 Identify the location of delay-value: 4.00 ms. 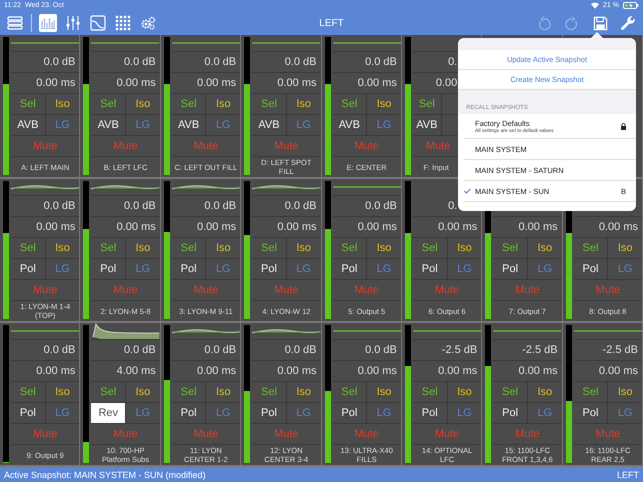
(136, 371).